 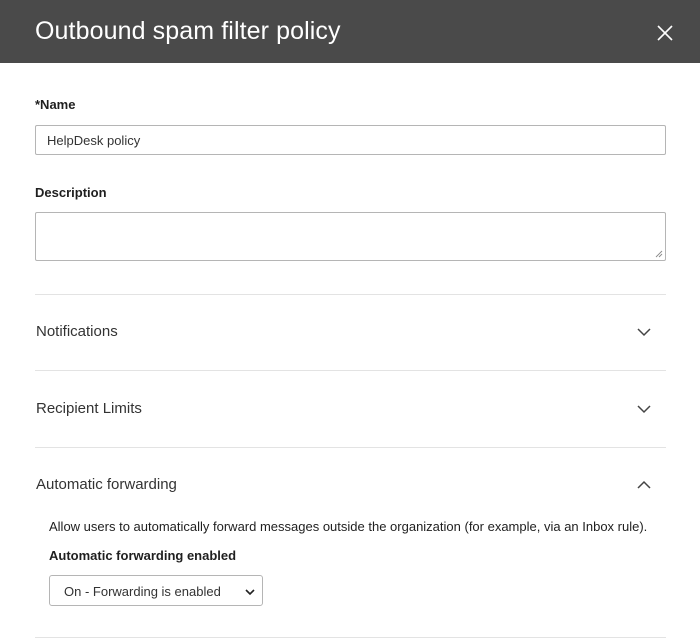 What do you see at coordinates (350, 332) in the screenshot?
I see `section-notifications: Notifications` at bounding box center [350, 332].